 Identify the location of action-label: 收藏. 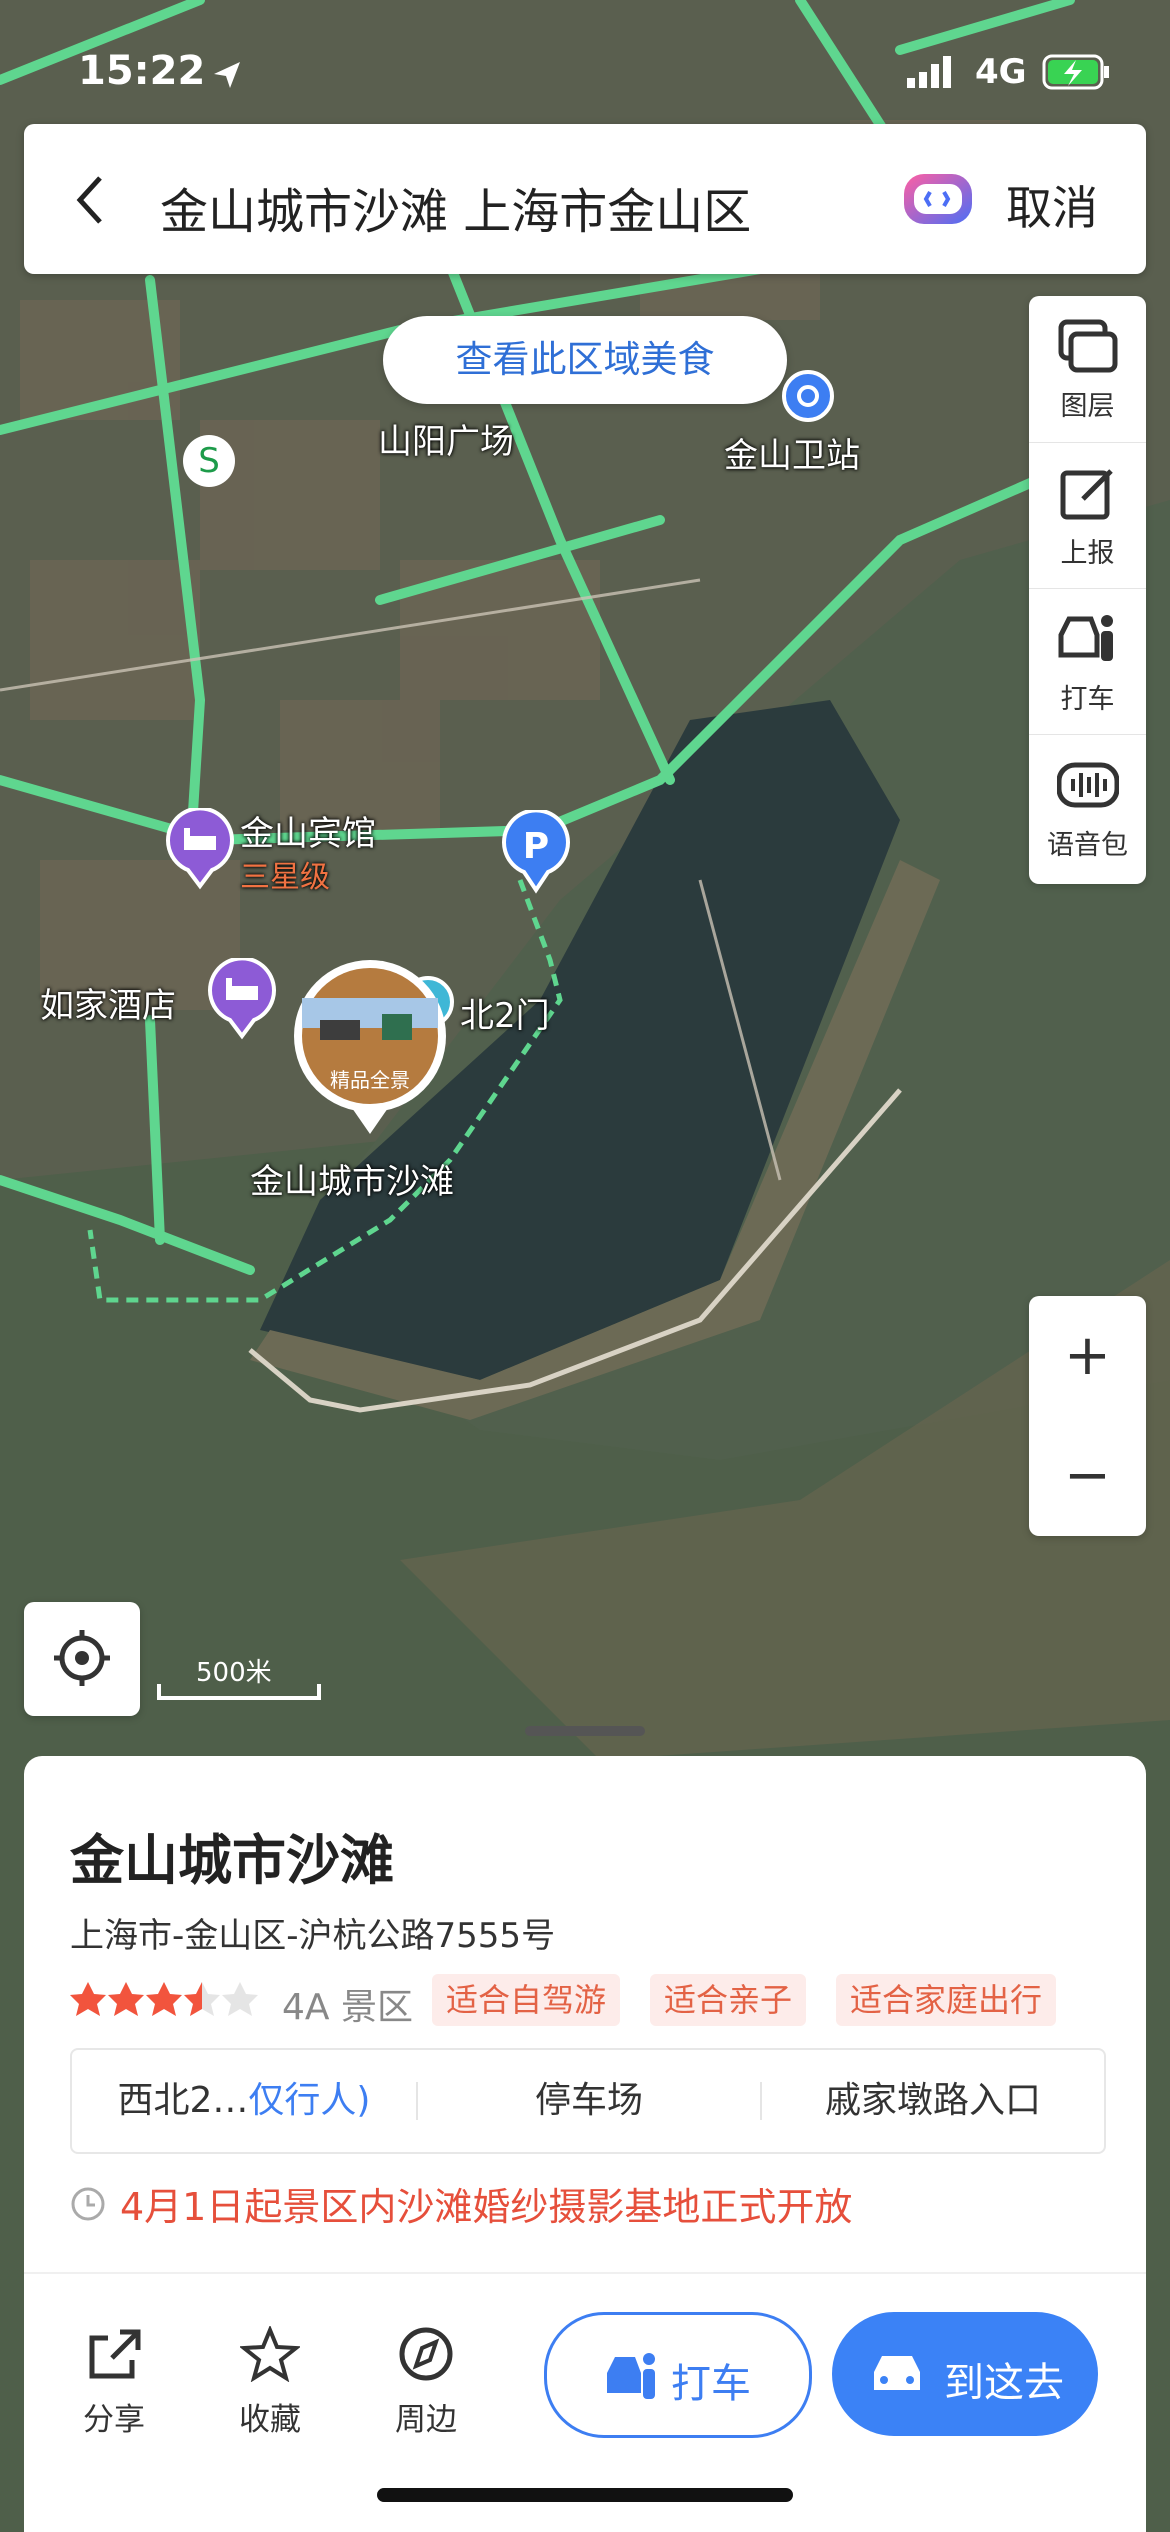
(270, 2420).